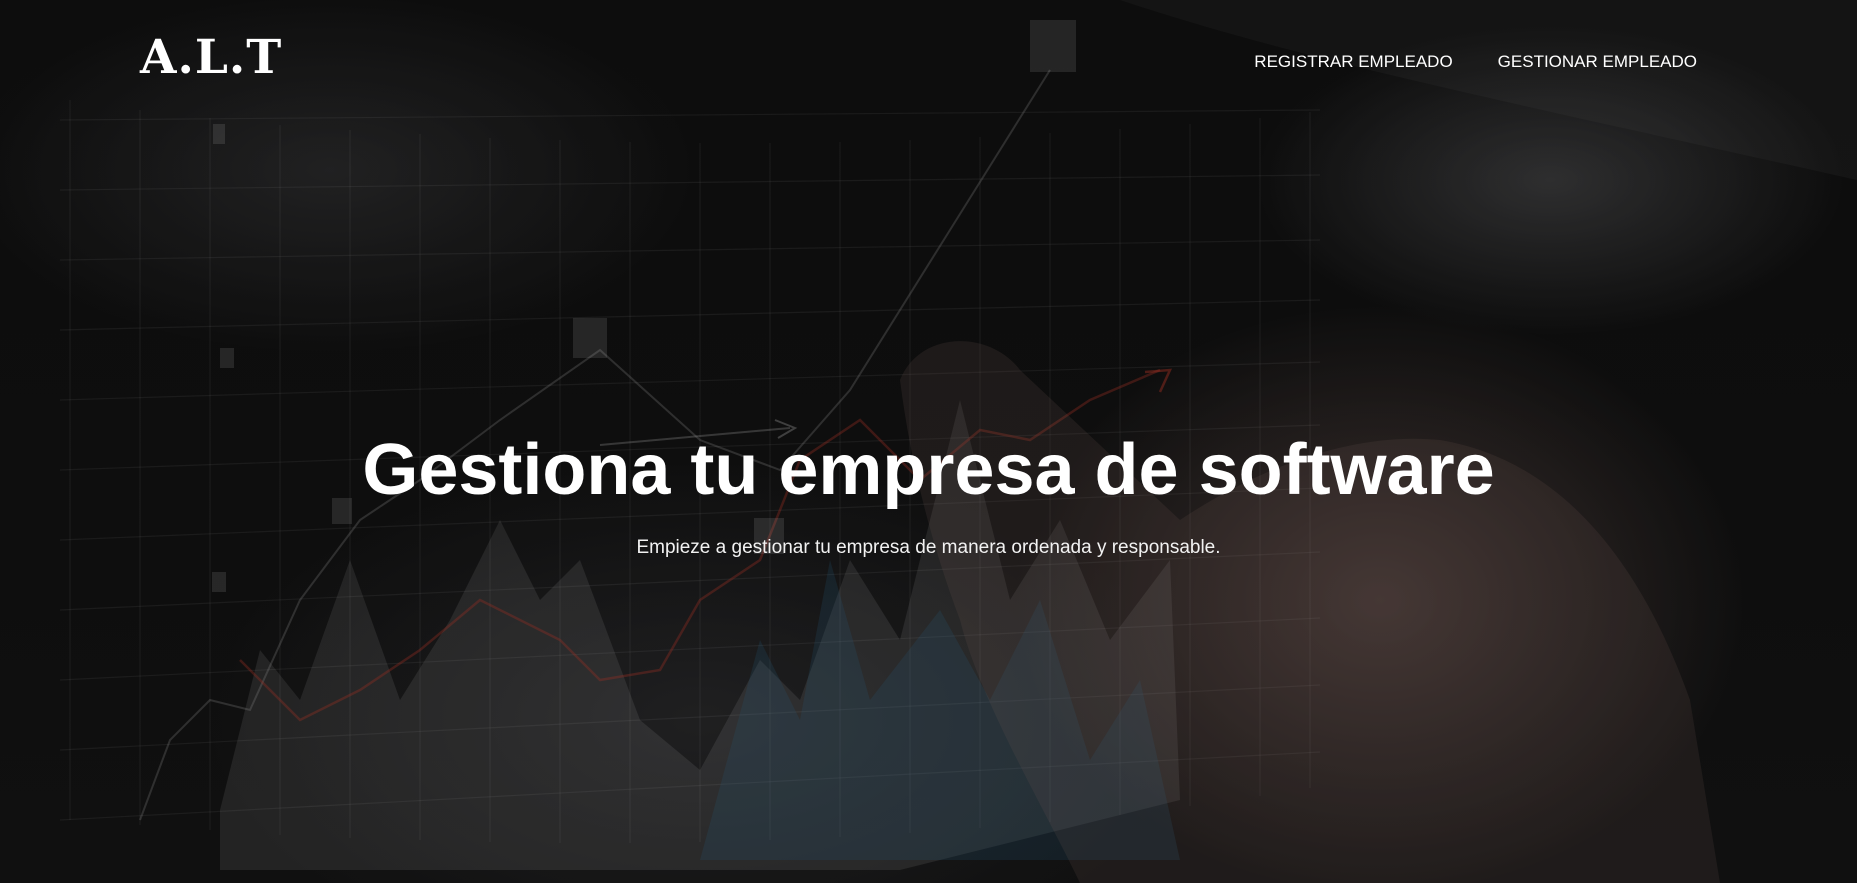  What do you see at coordinates (928, 470) in the screenshot?
I see `hero-title: Gestiona tu empresa de software` at bounding box center [928, 470].